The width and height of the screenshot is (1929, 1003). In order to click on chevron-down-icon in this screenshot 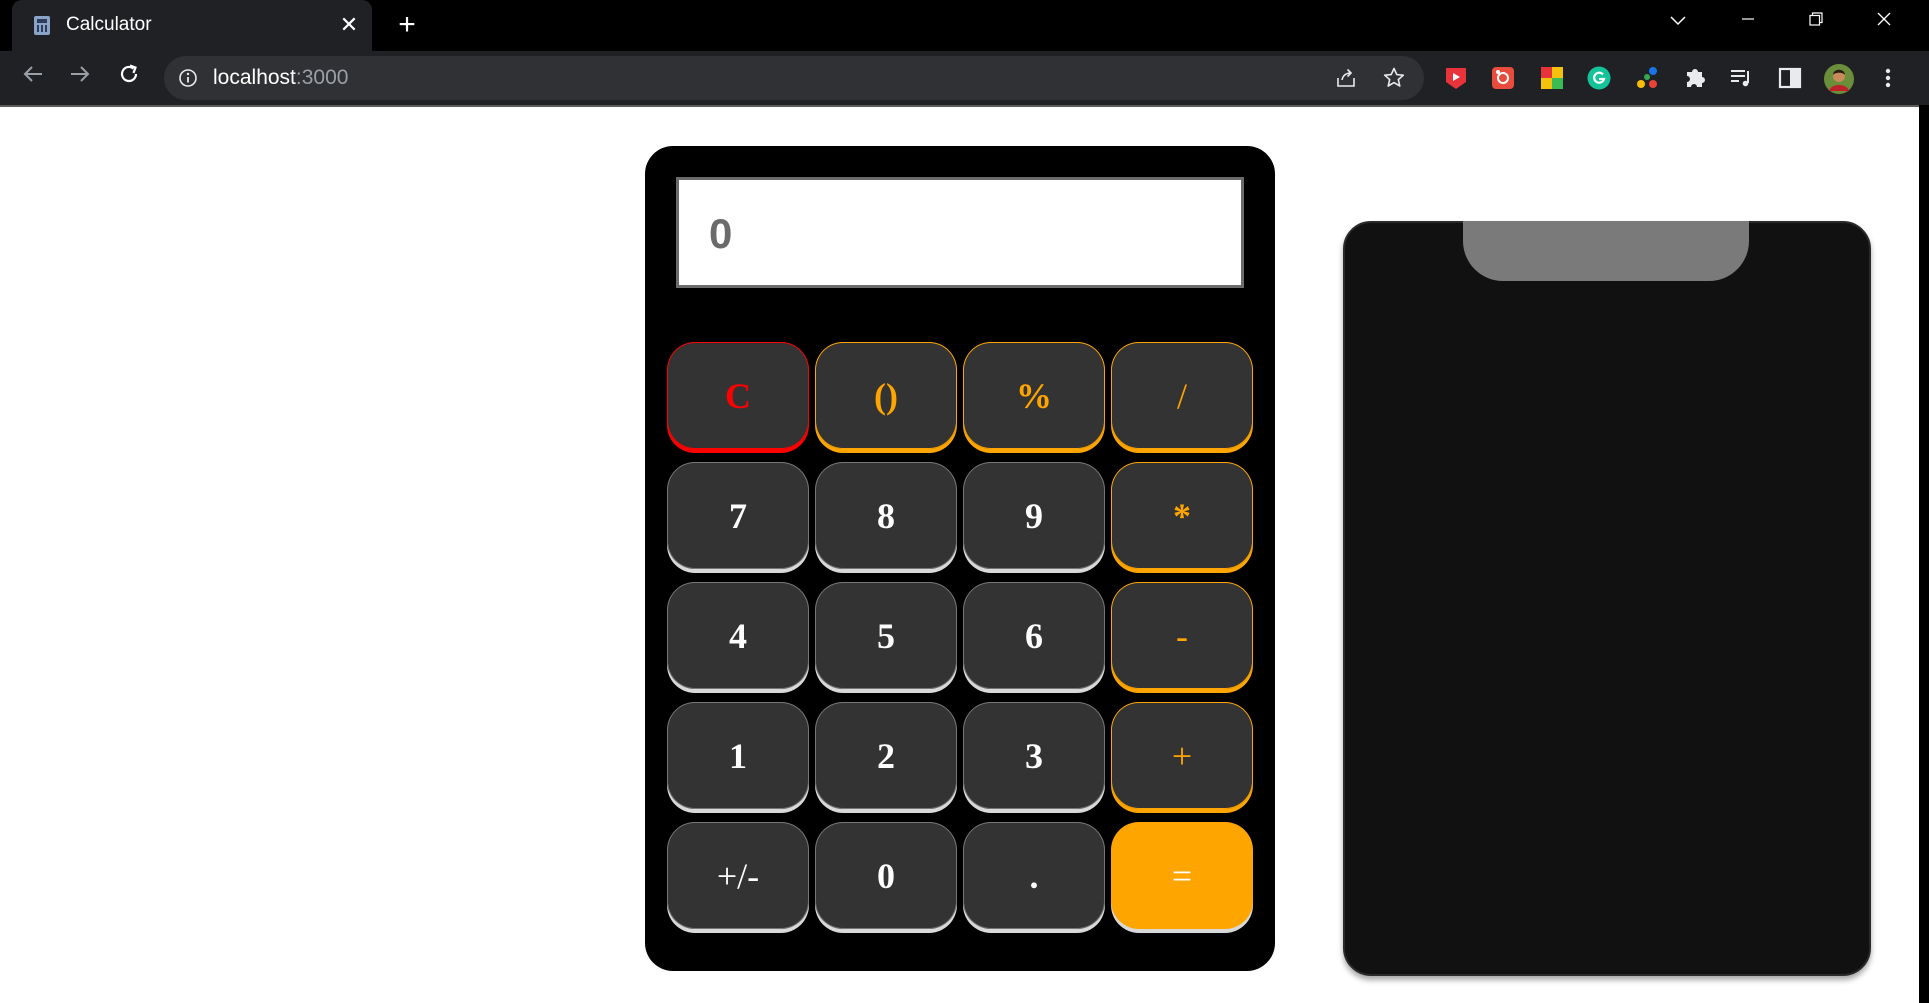, I will do `click(1678, 21)`.